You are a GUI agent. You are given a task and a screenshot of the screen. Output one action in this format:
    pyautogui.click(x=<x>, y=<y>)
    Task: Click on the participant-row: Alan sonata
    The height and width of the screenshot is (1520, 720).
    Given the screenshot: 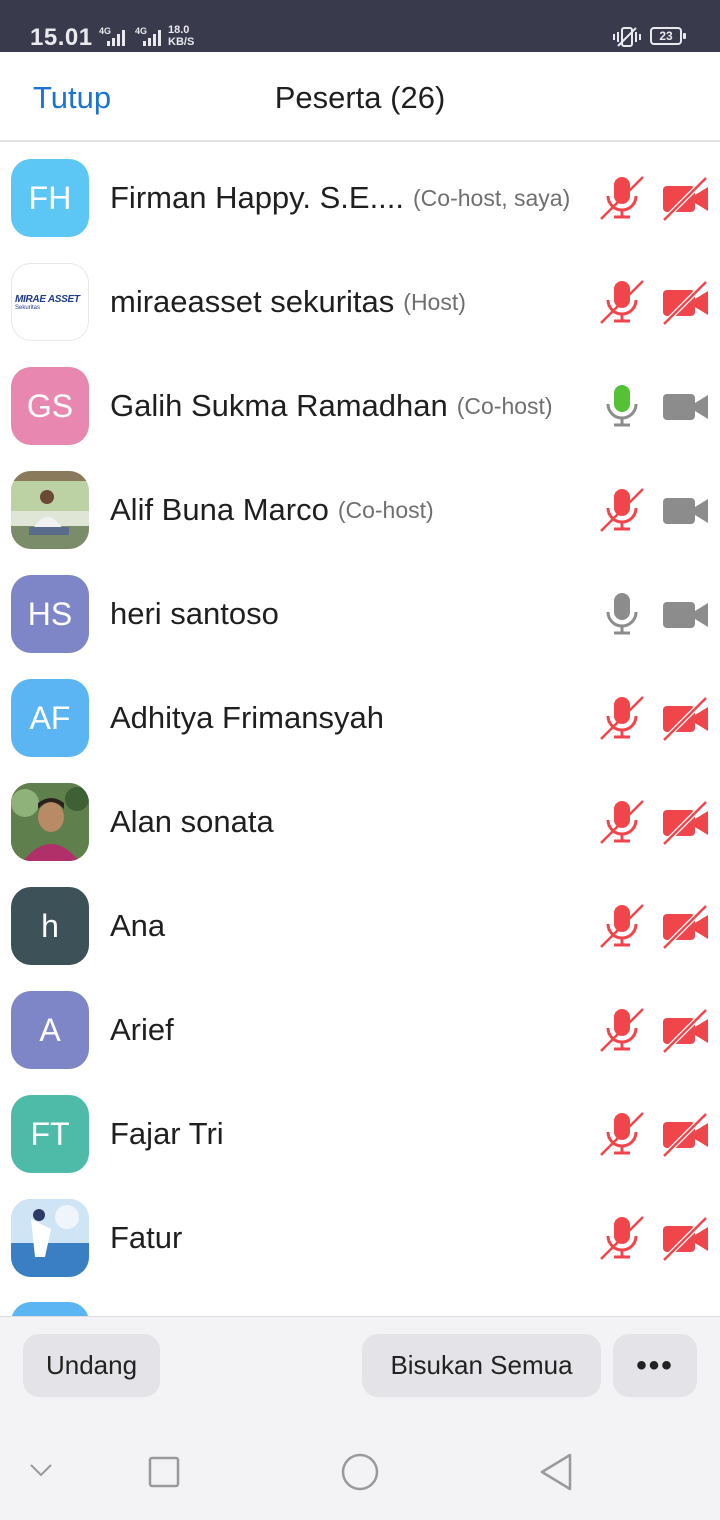 What is the action you would take?
    pyautogui.click(x=360, y=822)
    